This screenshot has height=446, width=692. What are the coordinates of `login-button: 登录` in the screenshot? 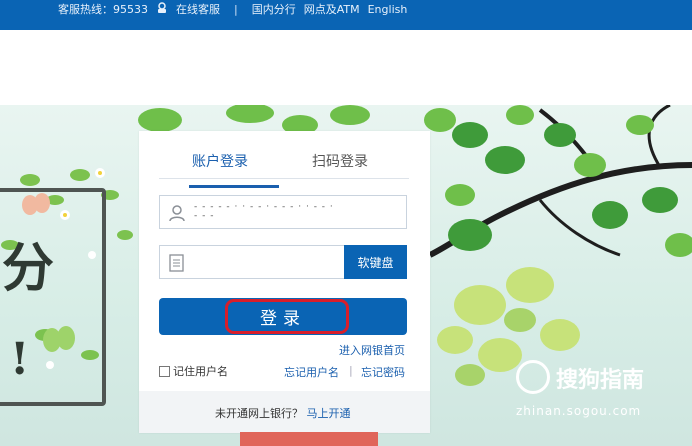 It's located at (283, 316).